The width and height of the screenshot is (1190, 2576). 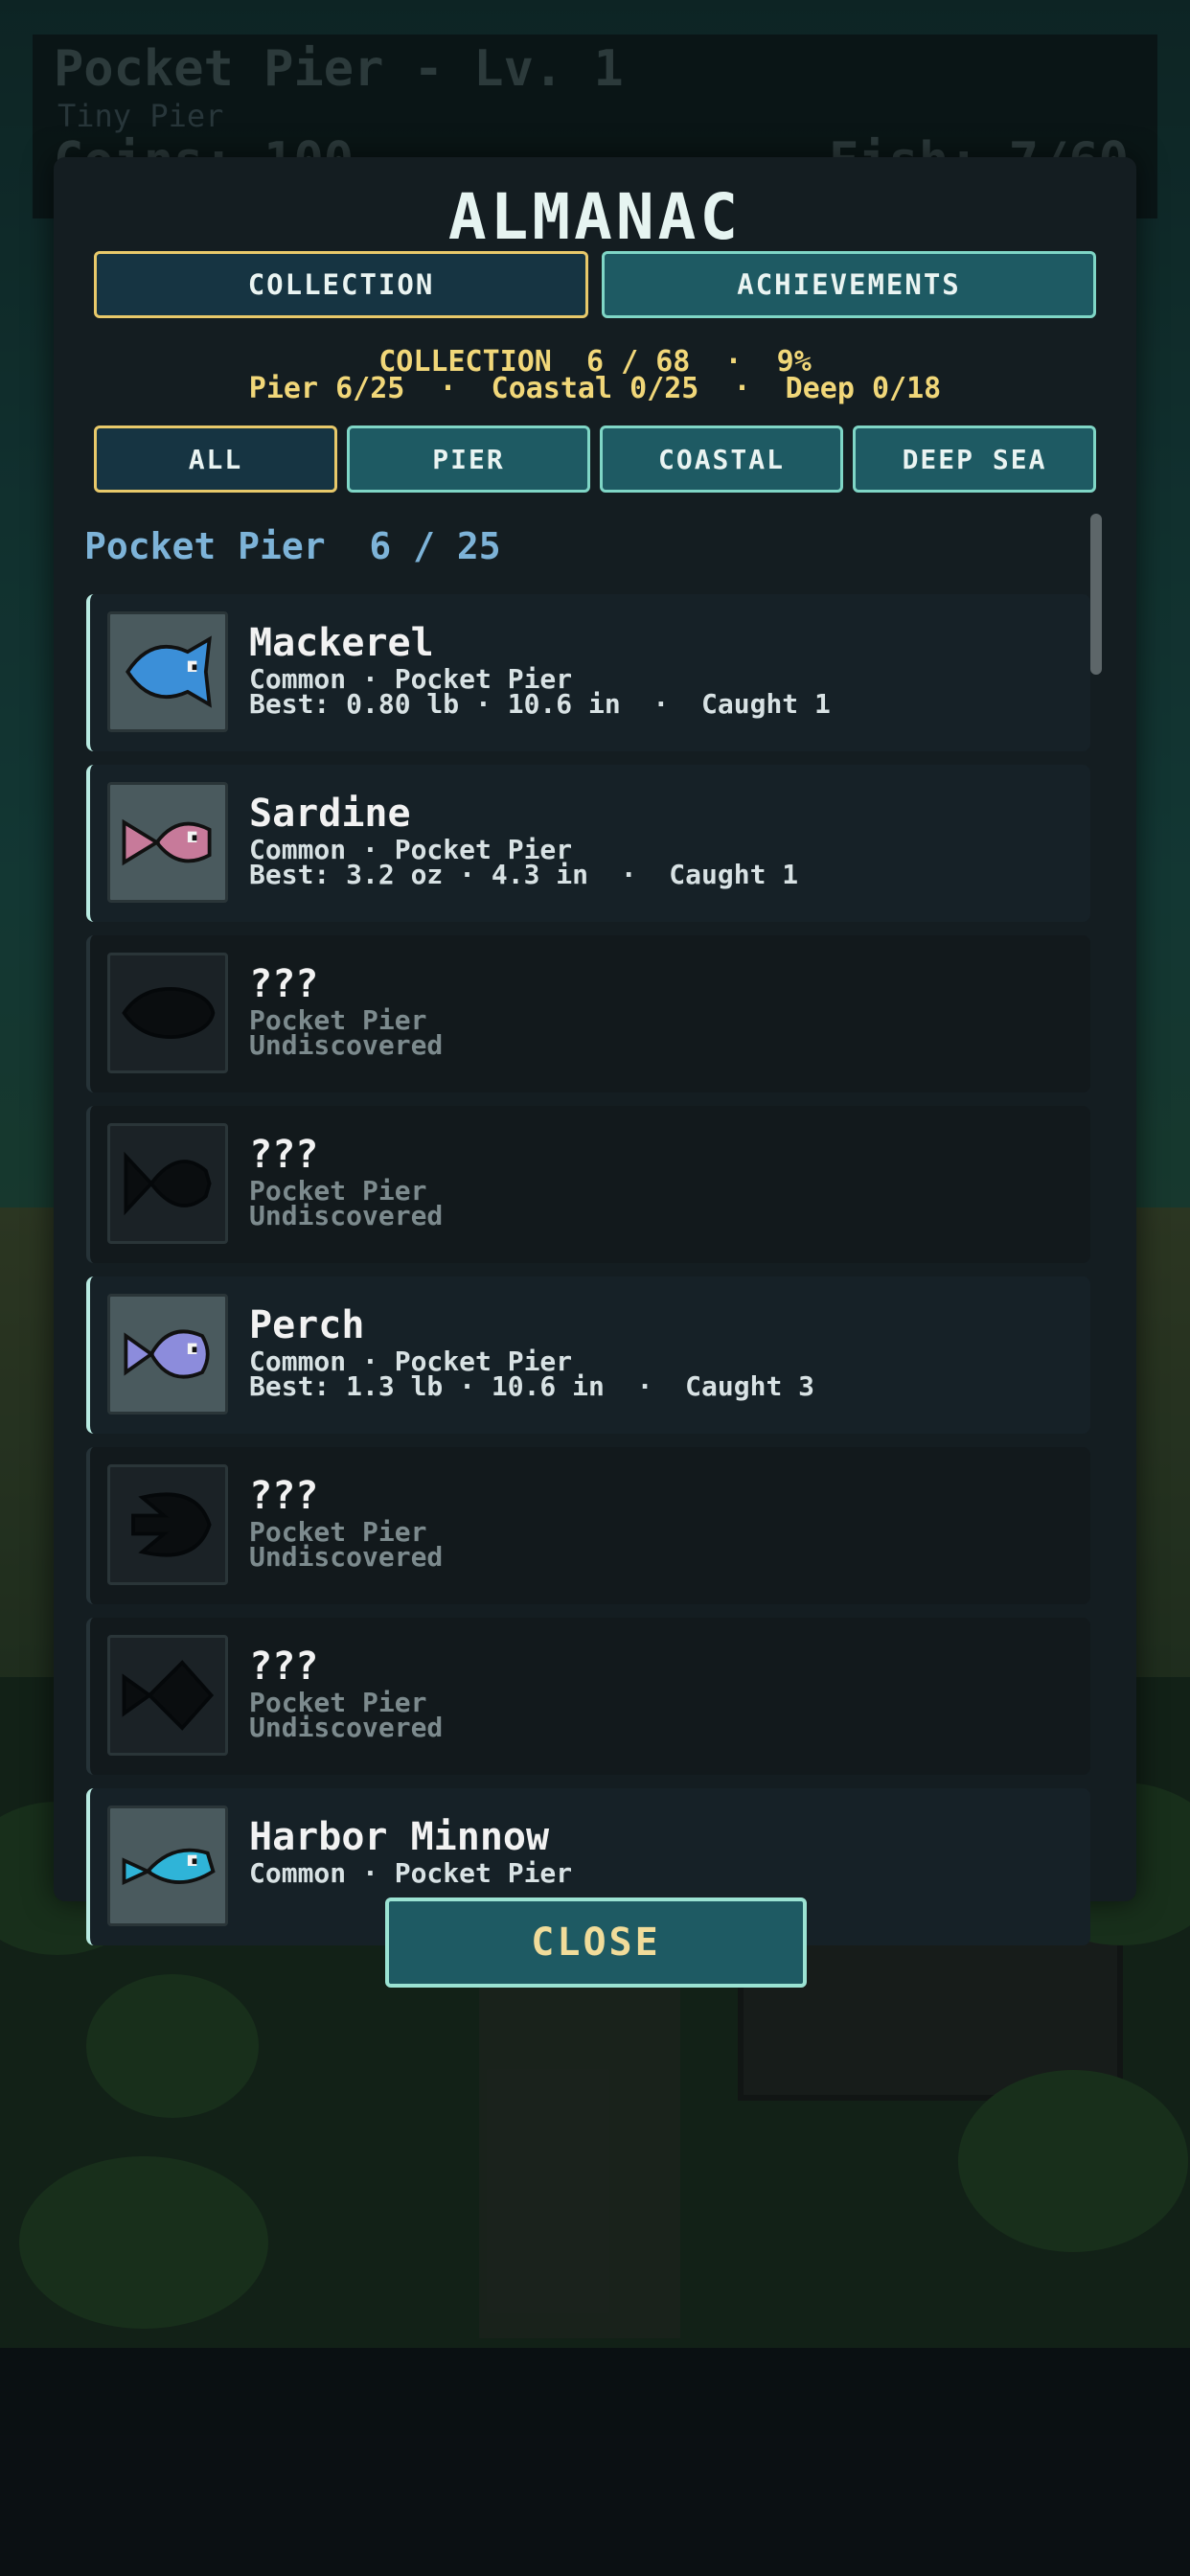 I want to click on fish-name: Harbor Minnow, so click(x=399, y=1837).